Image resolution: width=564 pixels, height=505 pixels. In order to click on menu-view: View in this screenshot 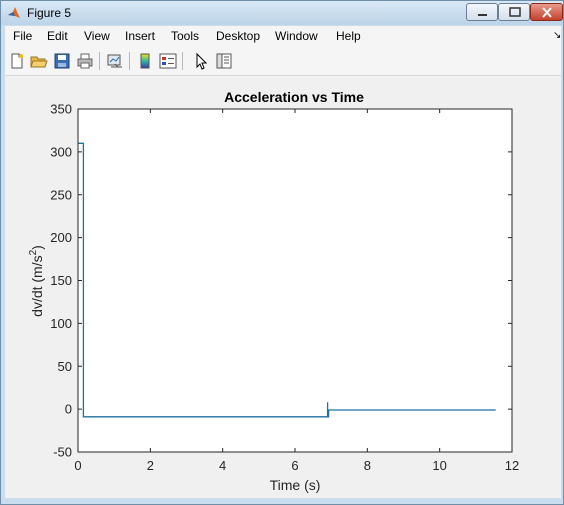, I will do `click(97, 36)`.